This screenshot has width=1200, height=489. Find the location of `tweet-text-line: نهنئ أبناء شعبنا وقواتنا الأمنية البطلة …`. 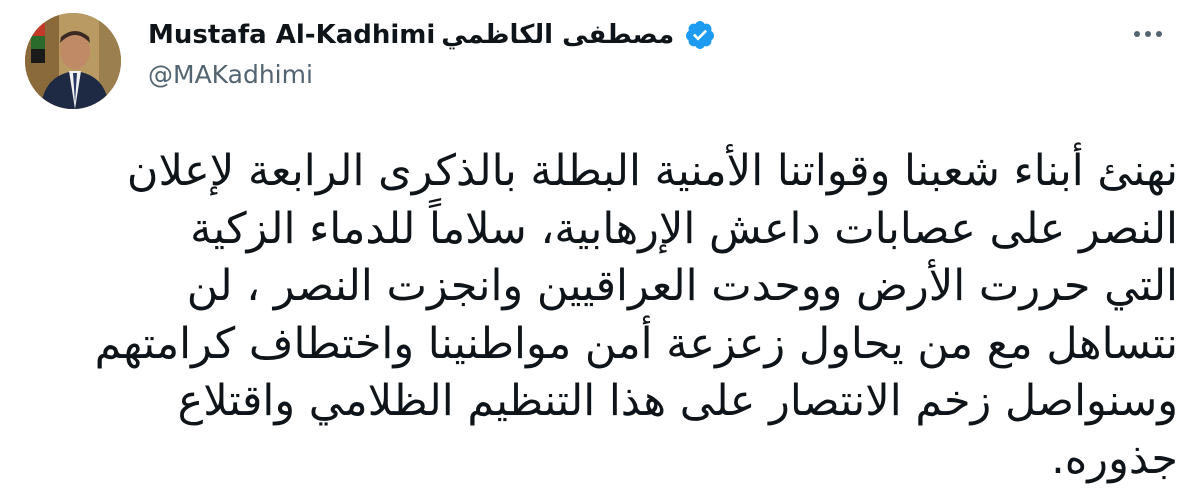

tweet-text-line: نهنئ أبناء شعبنا وقواتنا الأمنية البطلة … is located at coordinates (652, 171).